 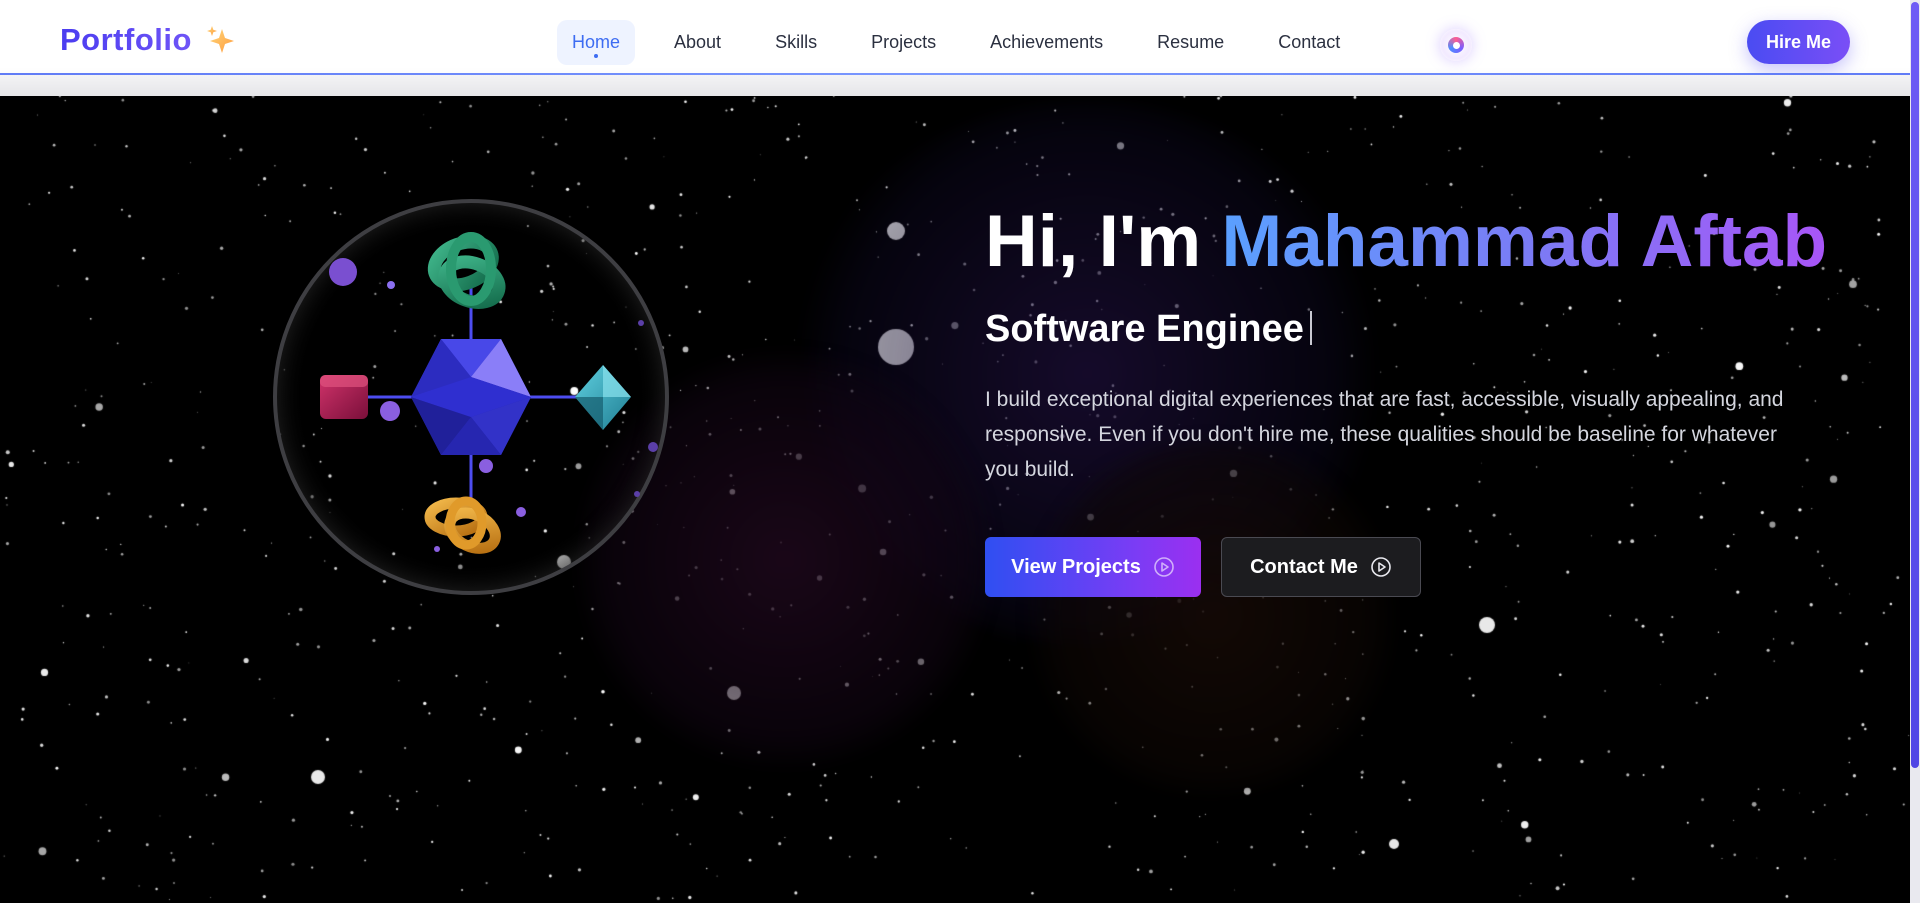 I want to click on nav-link-about: About, so click(x=697, y=42).